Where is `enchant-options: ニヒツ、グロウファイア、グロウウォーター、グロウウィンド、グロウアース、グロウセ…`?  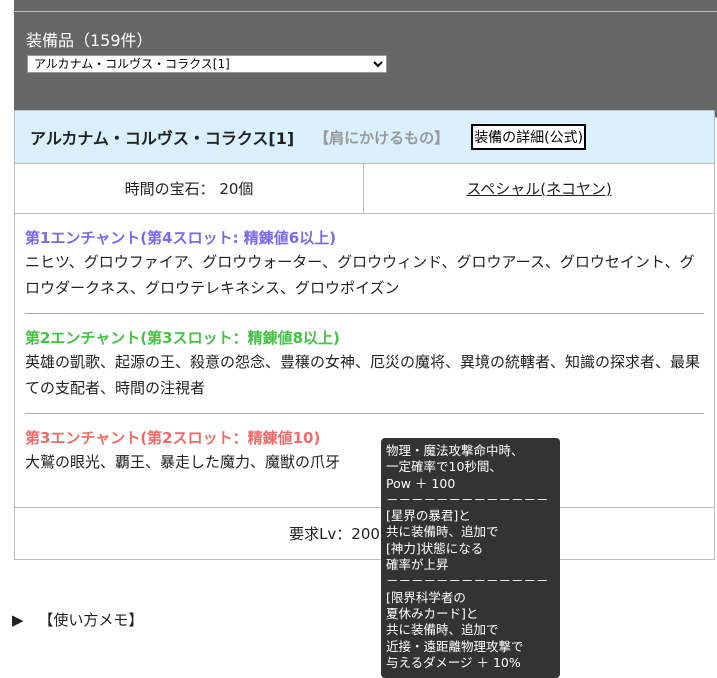
enchant-options: ニヒツ、グロウファイア、グロウウォーター、グロウウィンド、グロウアース、グロウセ… is located at coordinates (360, 275).